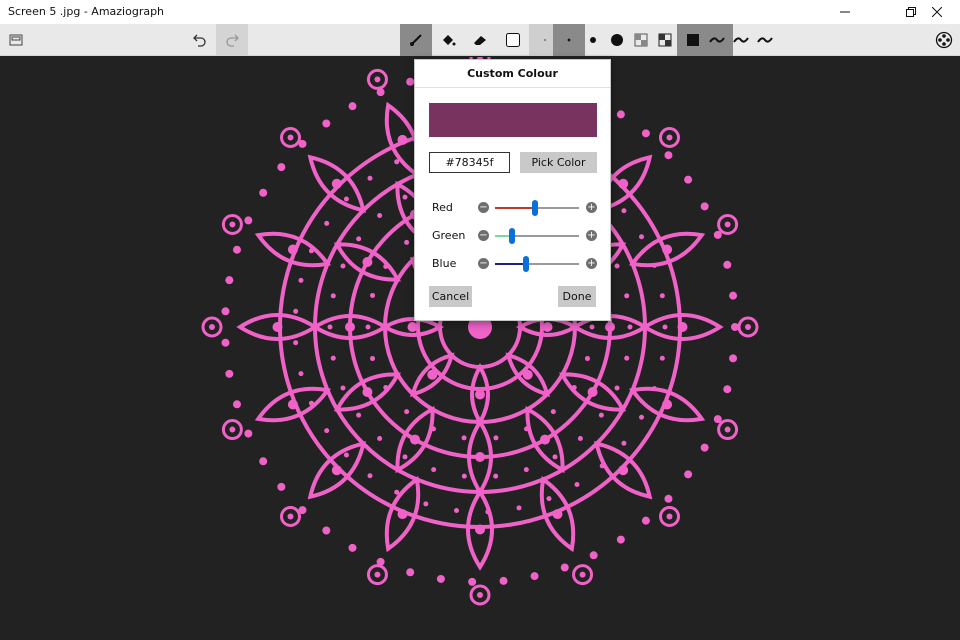  I want to click on green-decrement-button: −, so click(483, 235).